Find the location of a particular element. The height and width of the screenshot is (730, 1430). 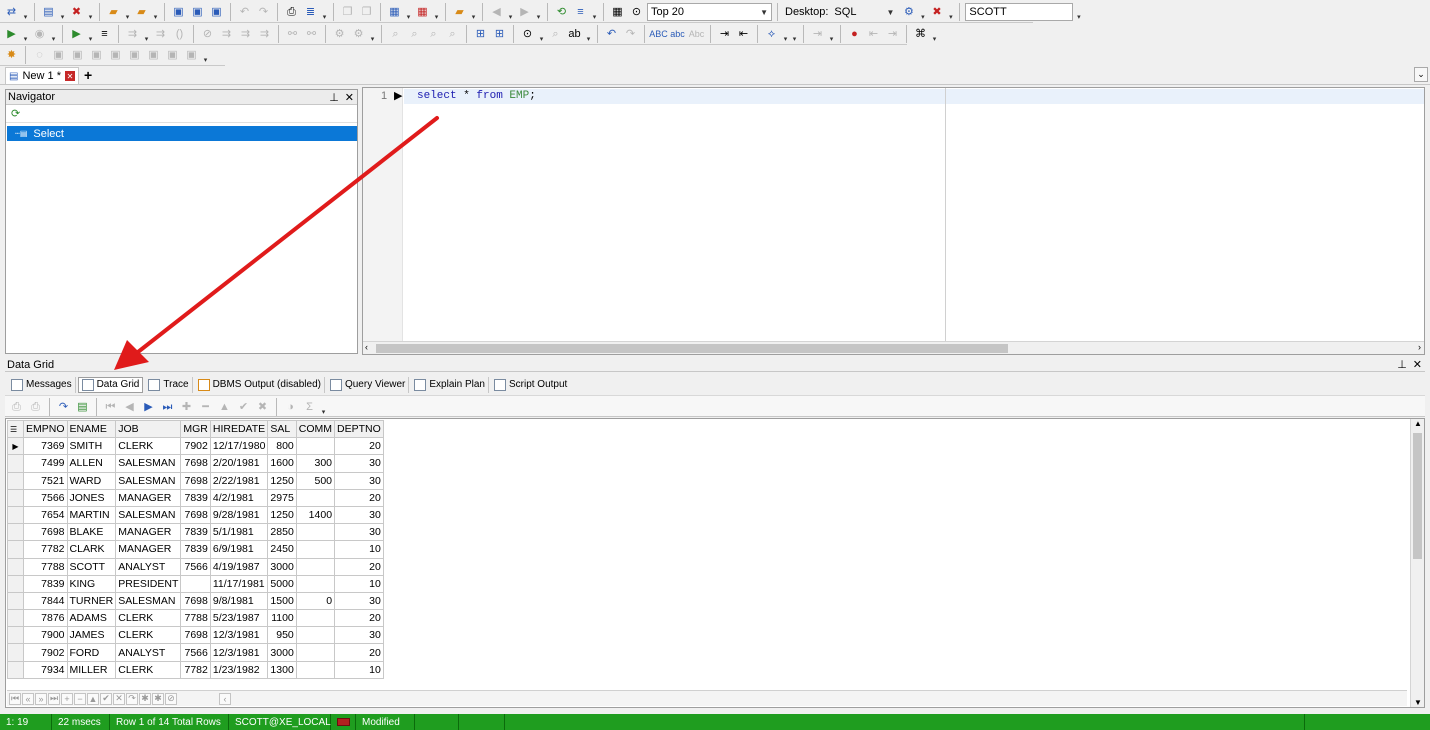

annotation-arrow is located at coordinates (276, 243).